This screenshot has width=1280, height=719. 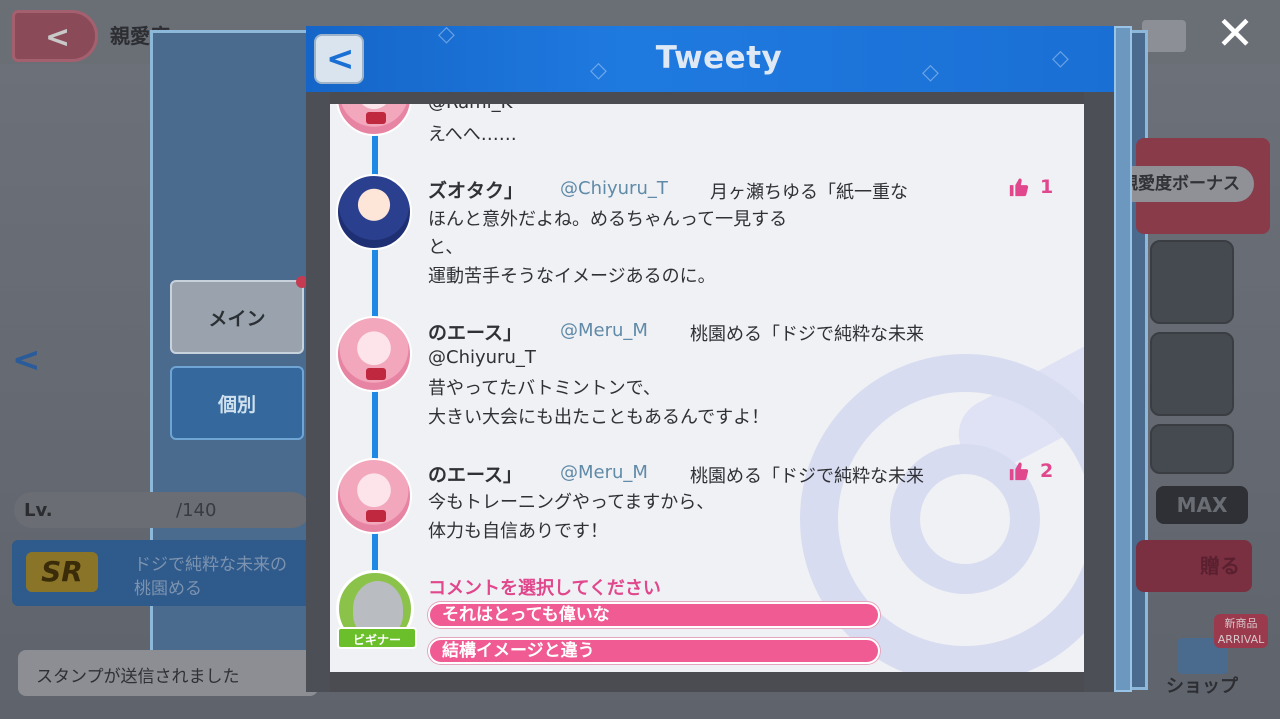 I want to click on give-button: 贈る, so click(x=1194, y=566).